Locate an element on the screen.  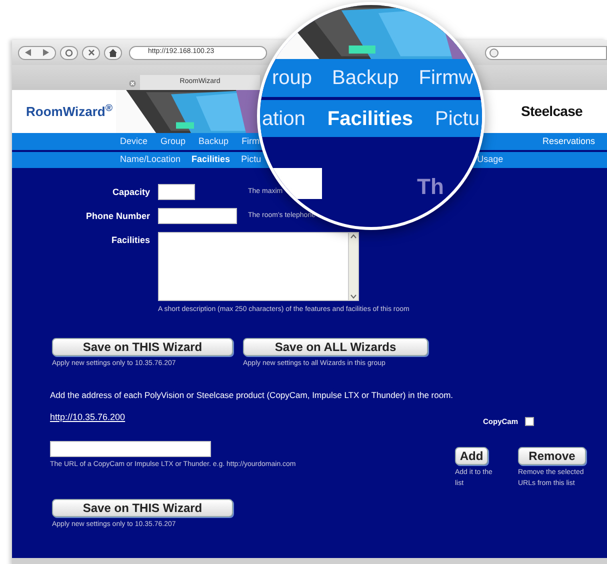
field-label: Facilities is located at coordinates (130, 240).